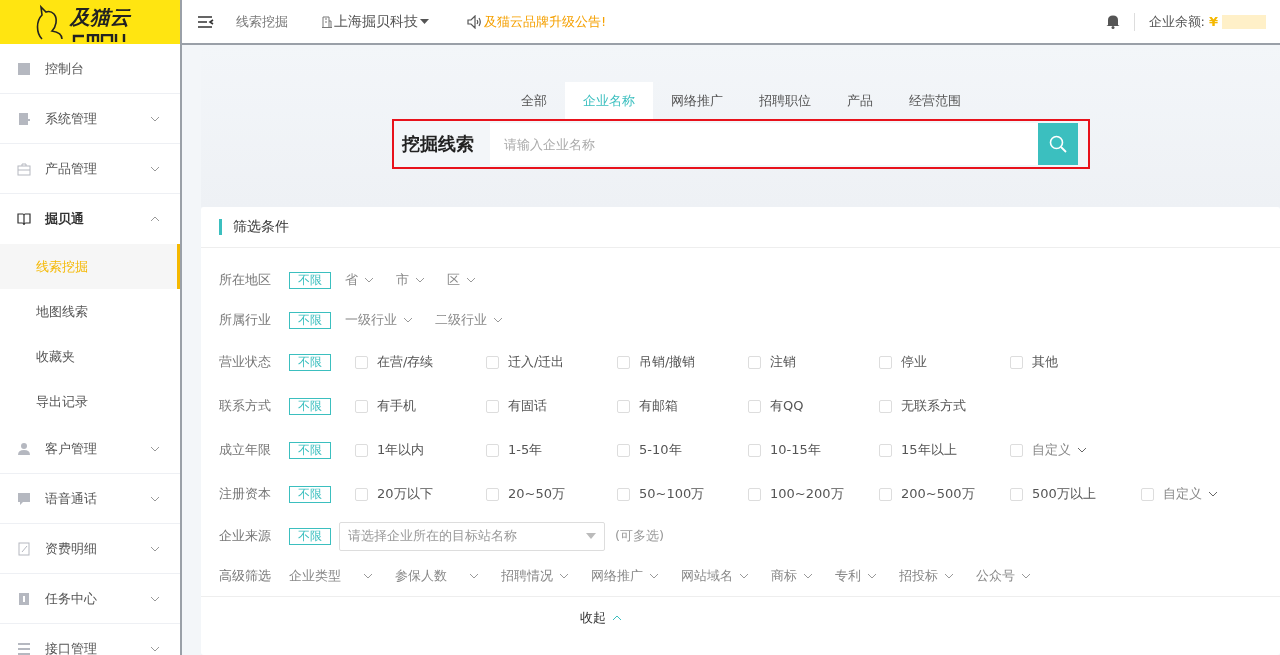 The image size is (1280, 655). What do you see at coordinates (536, 494) in the screenshot?
I see `checkbox-label: 20~50万` at bounding box center [536, 494].